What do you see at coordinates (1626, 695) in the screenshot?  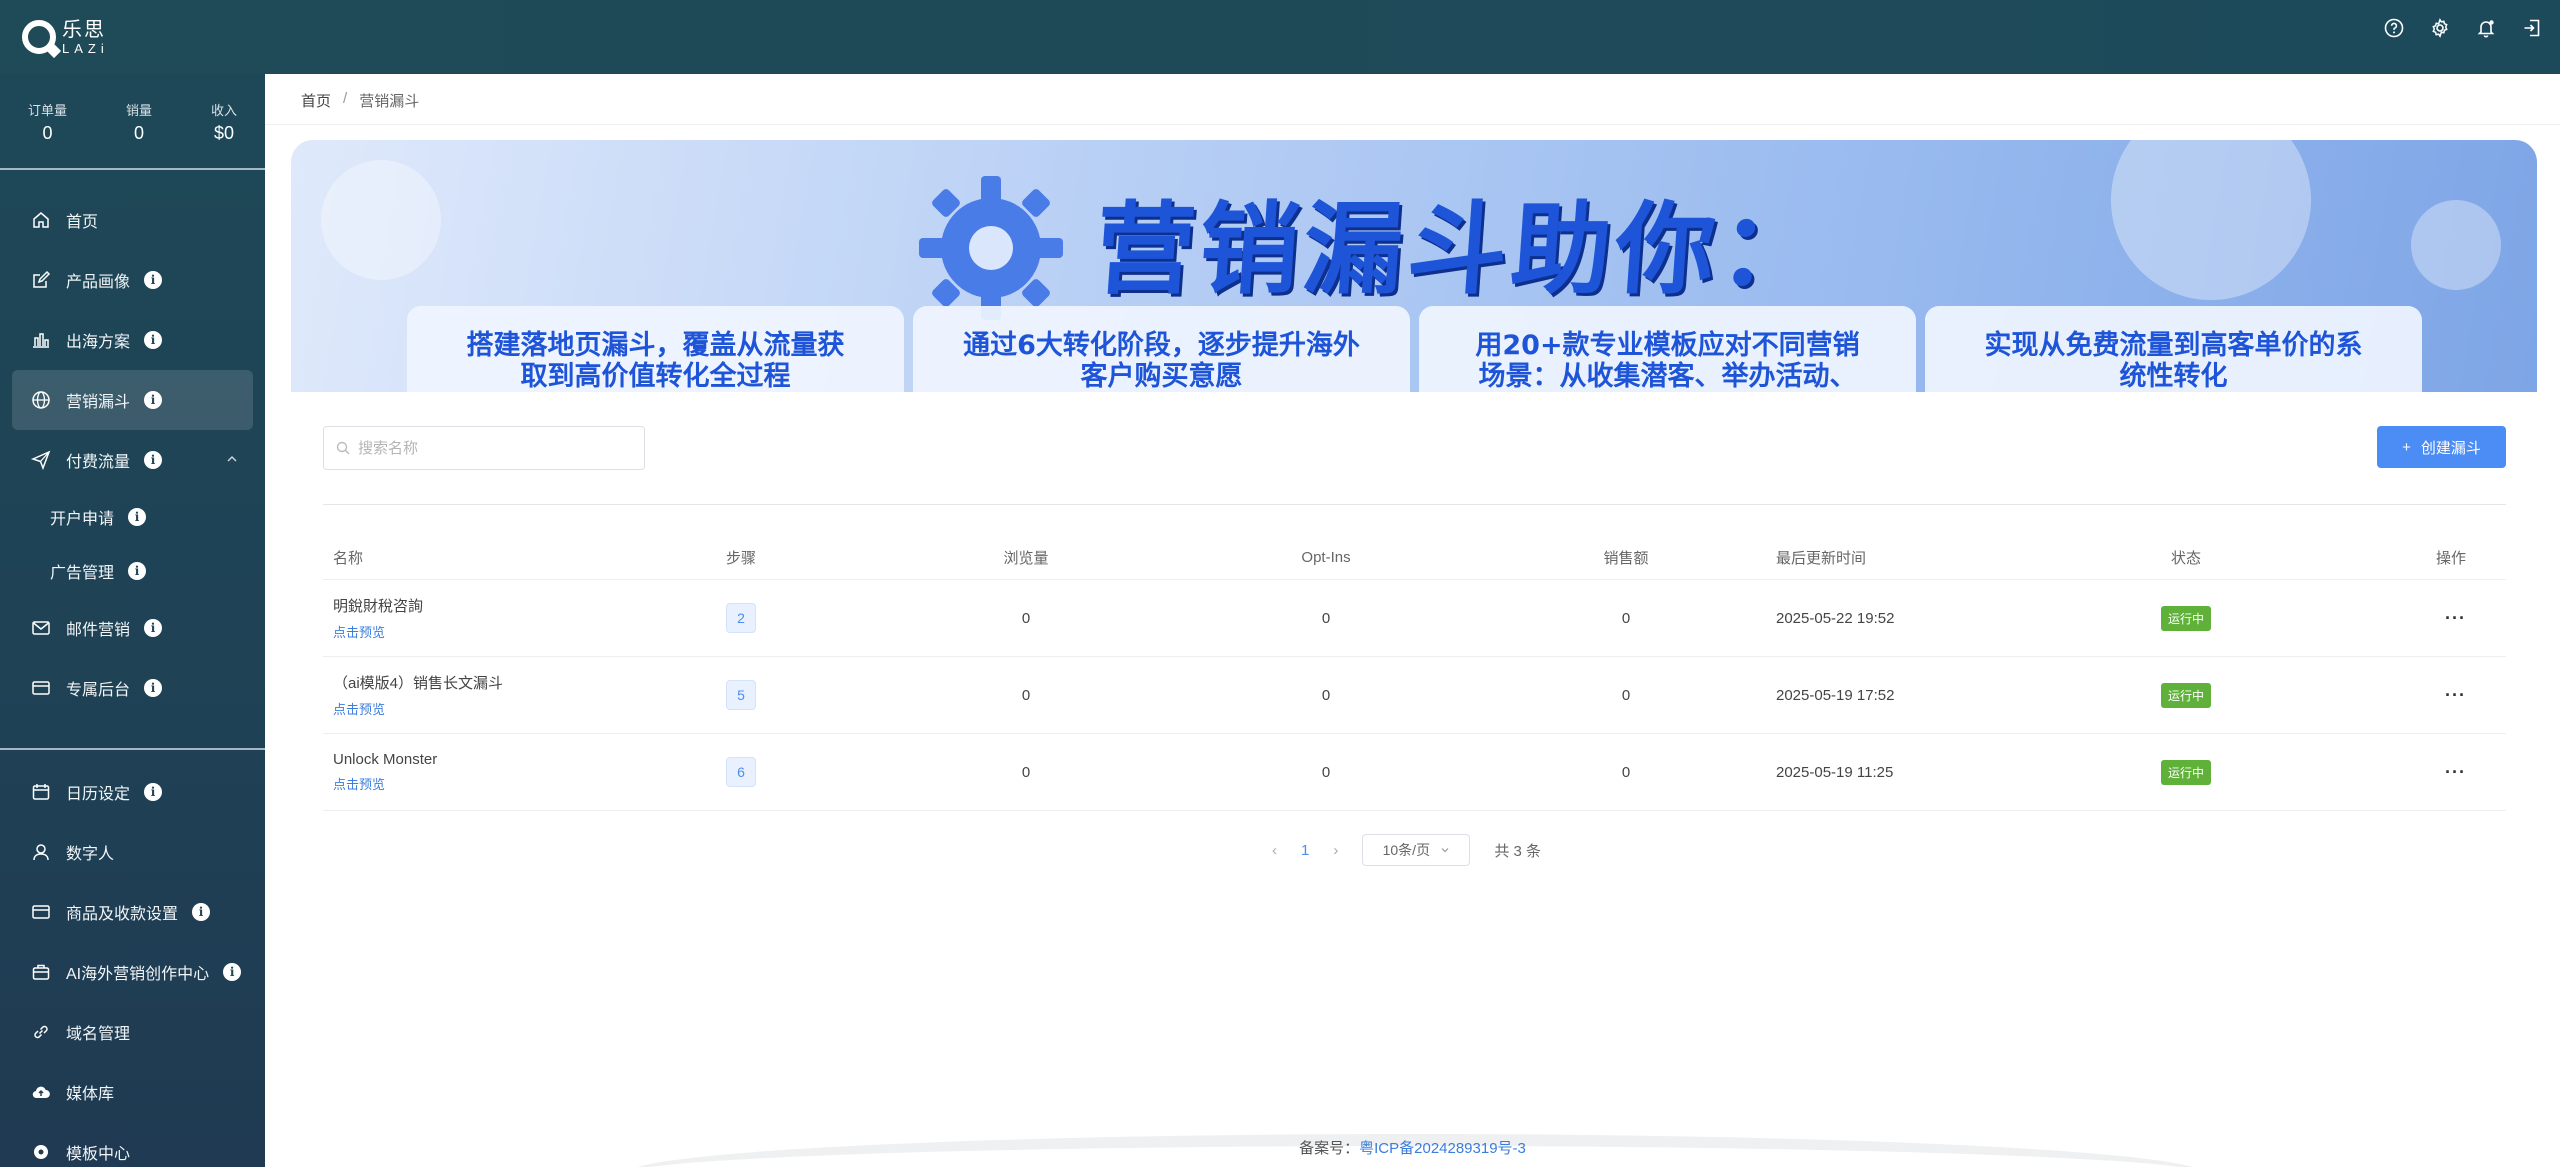 I see `sales-cell: 0` at bounding box center [1626, 695].